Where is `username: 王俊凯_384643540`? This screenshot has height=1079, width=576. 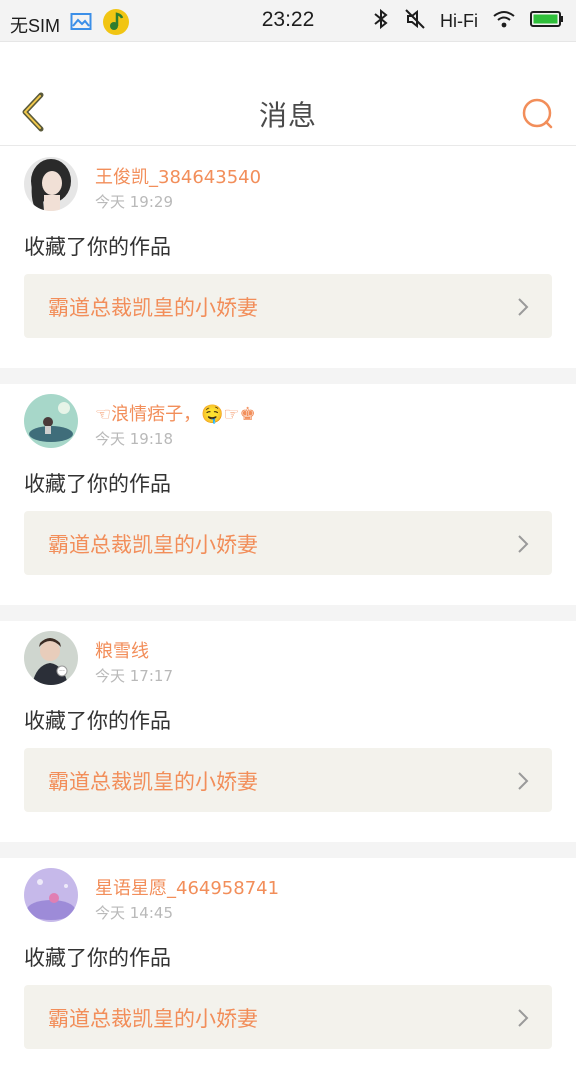 username: 王俊凯_384643540 is located at coordinates (178, 176).